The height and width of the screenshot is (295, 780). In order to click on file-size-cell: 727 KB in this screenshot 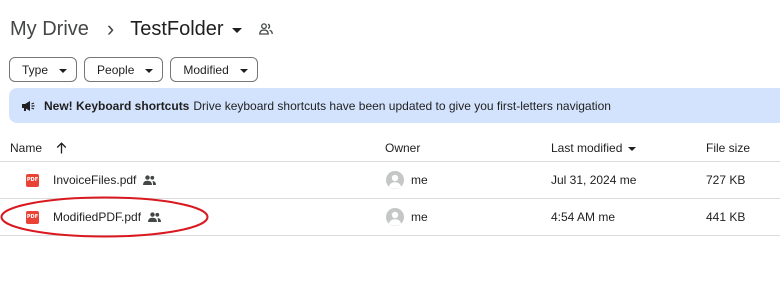, I will do `click(726, 180)`.